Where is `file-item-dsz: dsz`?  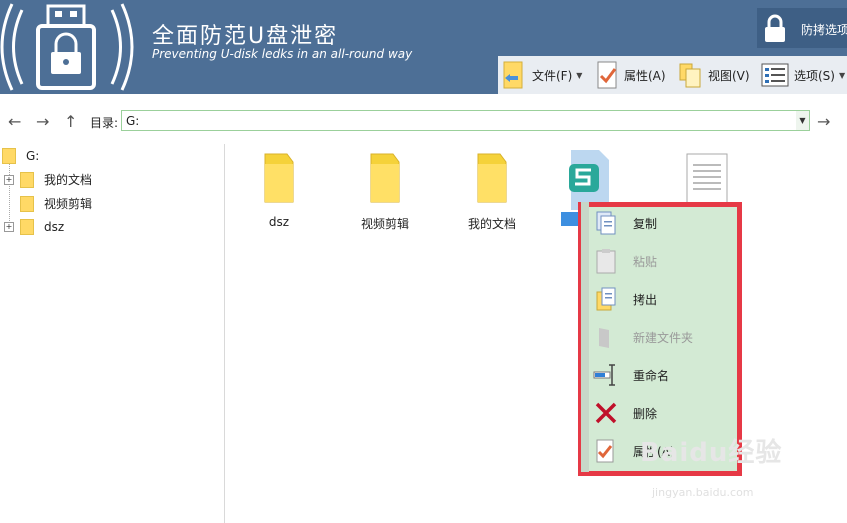
file-item-dsz: dsz is located at coordinates (279, 189).